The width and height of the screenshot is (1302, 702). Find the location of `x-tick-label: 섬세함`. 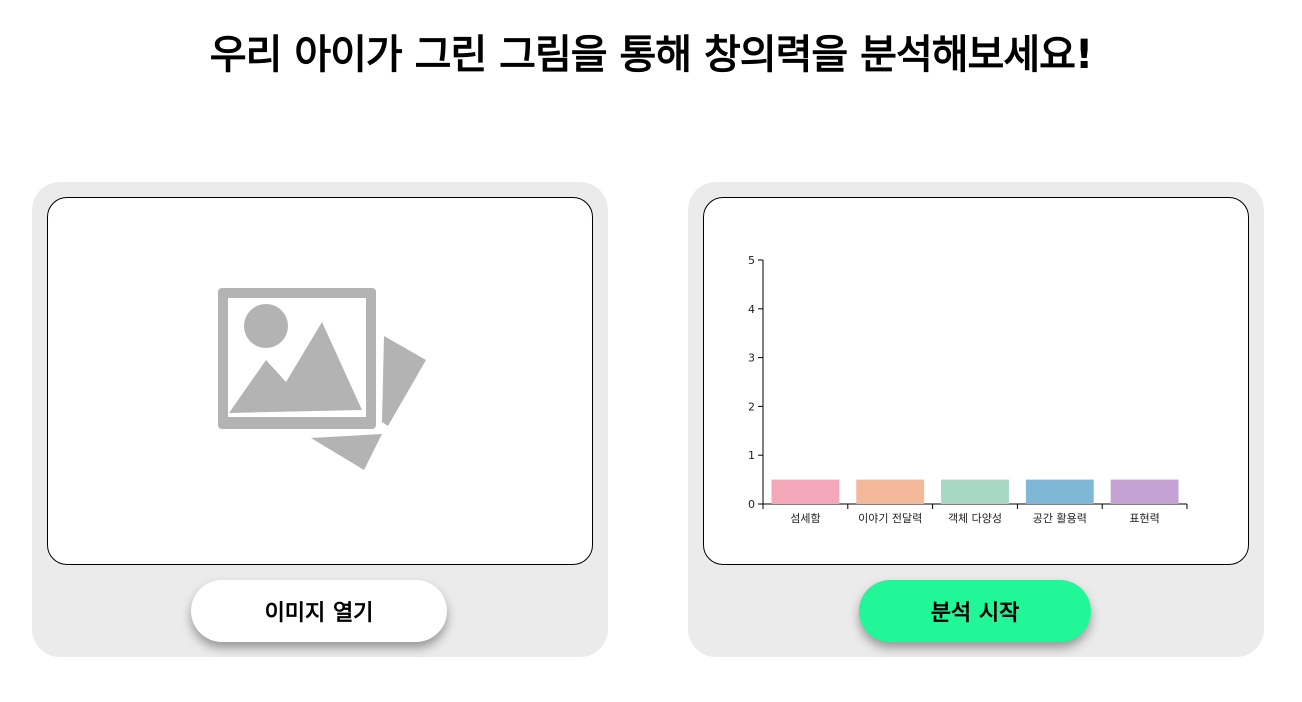

x-tick-label: 섬세함 is located at coordinates (805, 518).